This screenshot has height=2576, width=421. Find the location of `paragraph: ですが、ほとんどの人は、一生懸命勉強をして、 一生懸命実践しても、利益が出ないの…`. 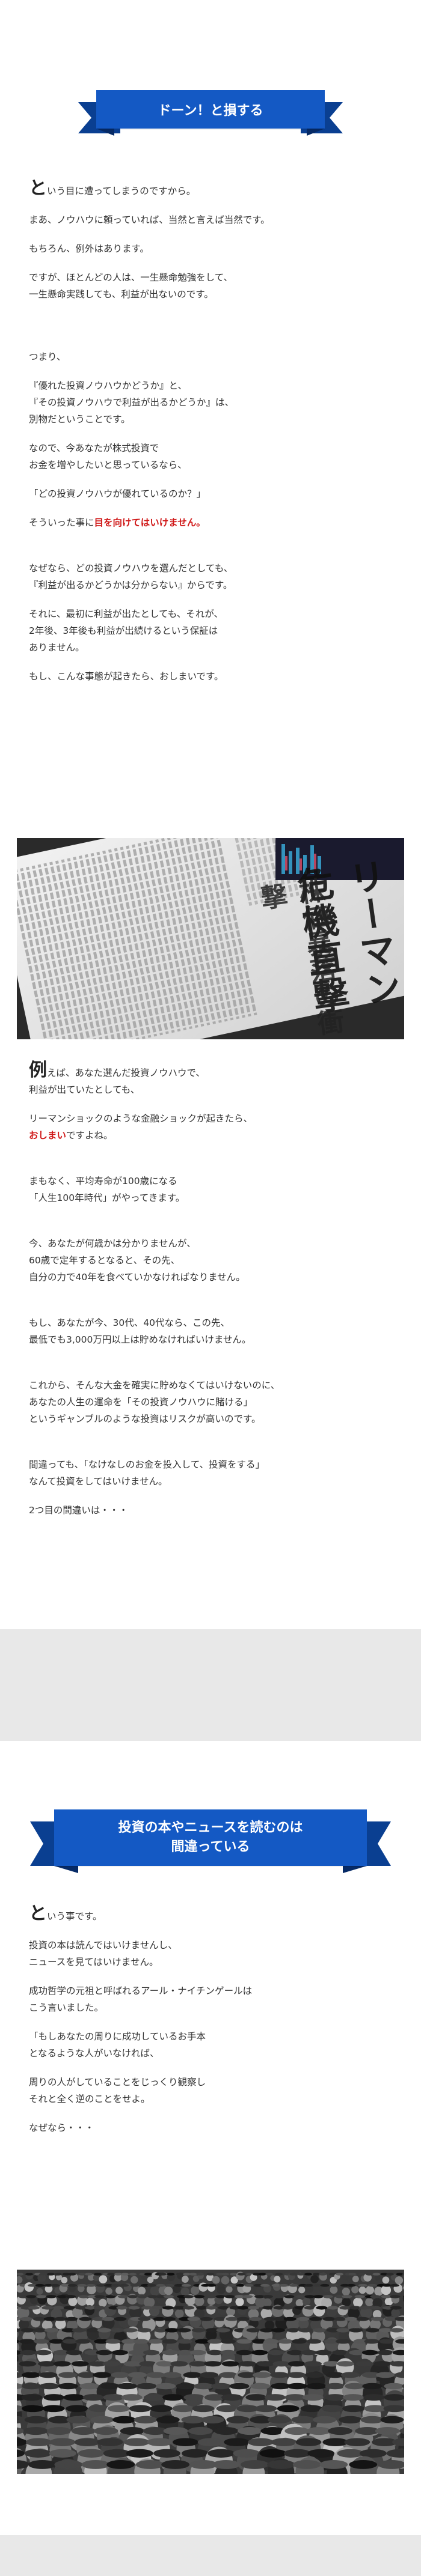

paragraph: ですが、ほとんどの人は、一生懸命勉強をして、 一生懸命実践しても、利益が出ないの… is located at coordinates (131, 286).